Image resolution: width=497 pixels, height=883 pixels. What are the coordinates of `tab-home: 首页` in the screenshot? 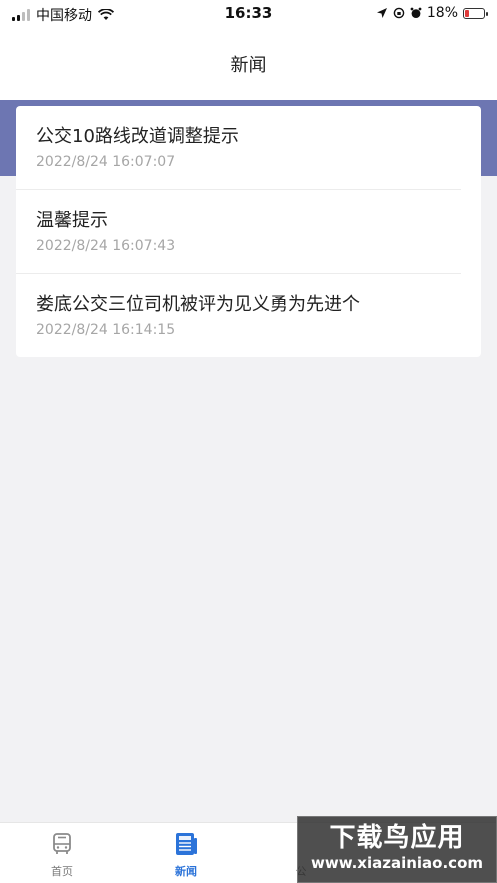 It's located at (62, 855).